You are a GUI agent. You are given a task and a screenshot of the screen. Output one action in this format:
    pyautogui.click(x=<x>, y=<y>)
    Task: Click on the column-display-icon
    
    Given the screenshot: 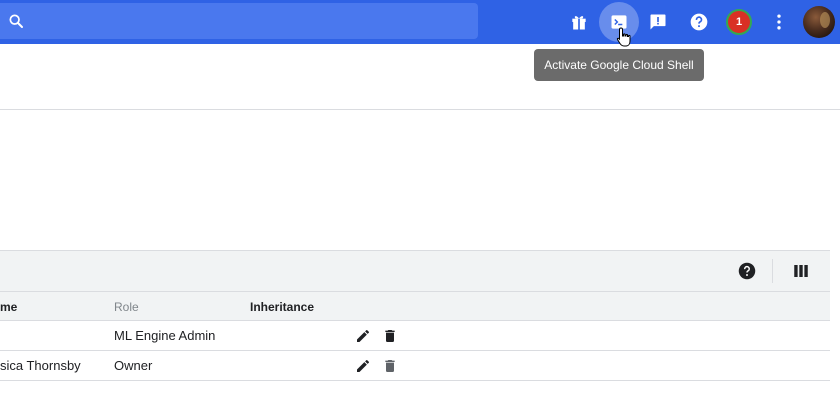 What is the action you would take?
    pyautogui.click(x=801, y=271)
    